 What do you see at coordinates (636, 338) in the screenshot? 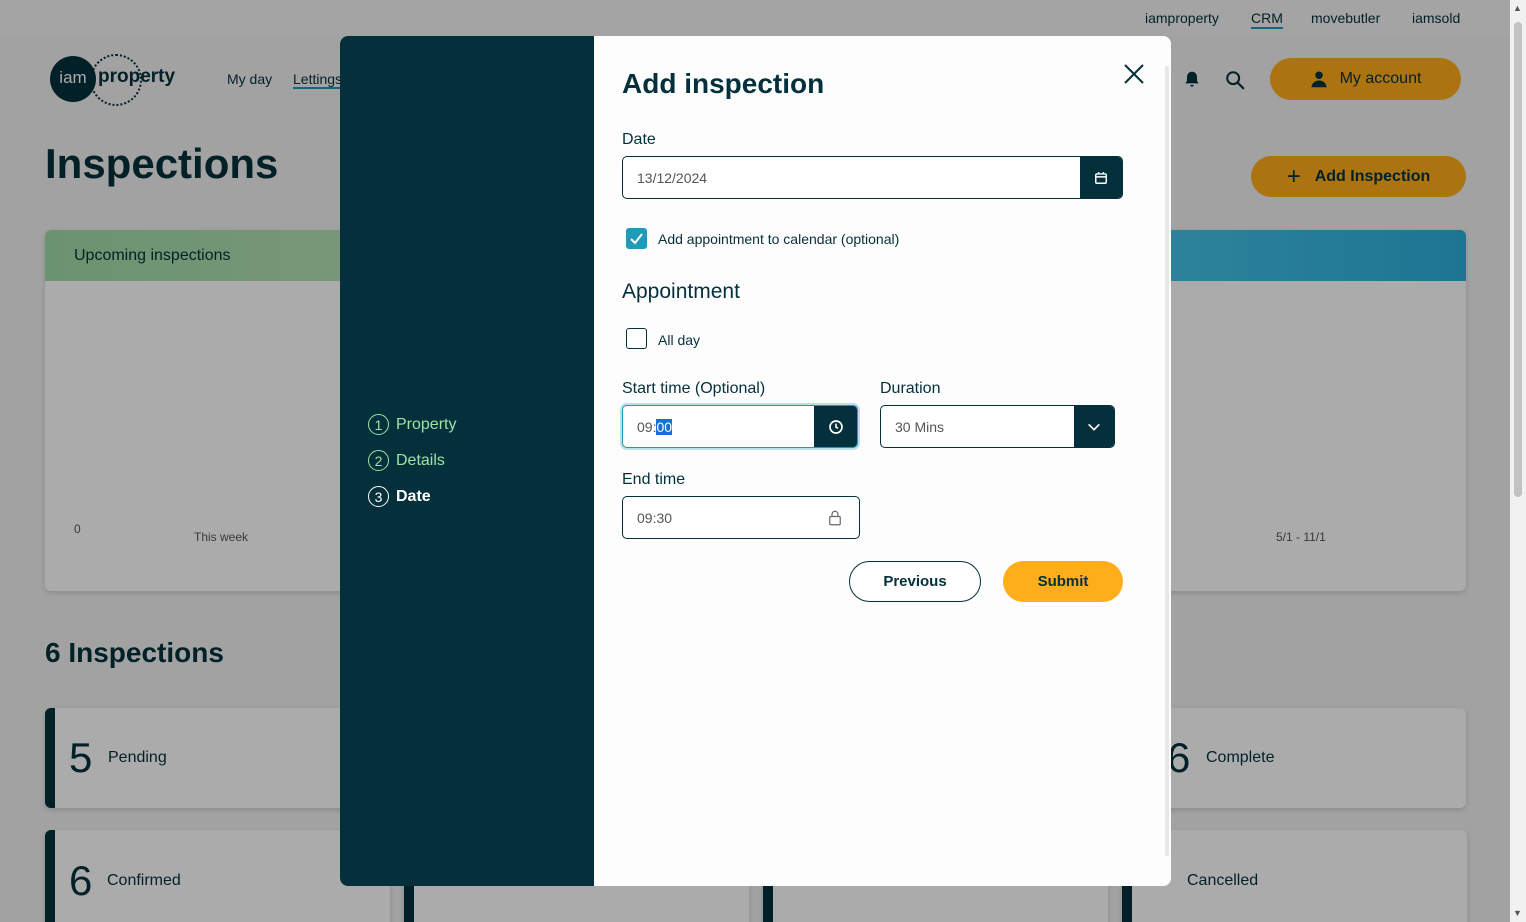
I see `all-day-checkbox` at bounding box center [636, 338].